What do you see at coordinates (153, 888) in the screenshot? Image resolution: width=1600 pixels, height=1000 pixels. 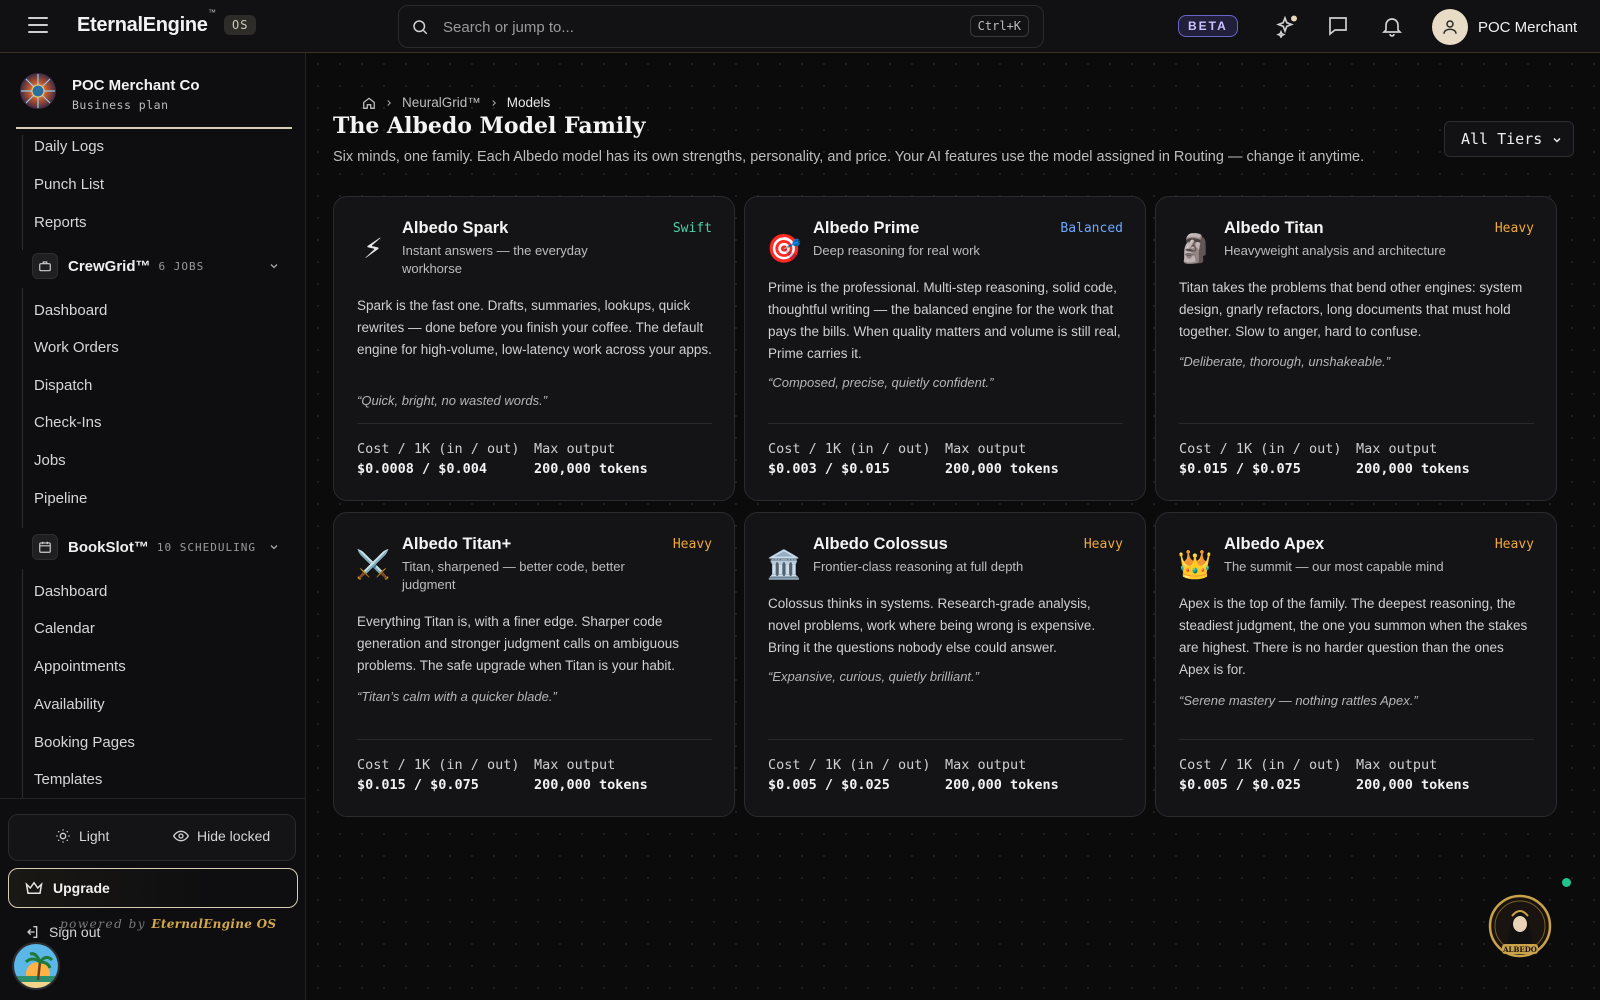 I see `upgrade-button: Upgrade` at bounding box center [153, 888].